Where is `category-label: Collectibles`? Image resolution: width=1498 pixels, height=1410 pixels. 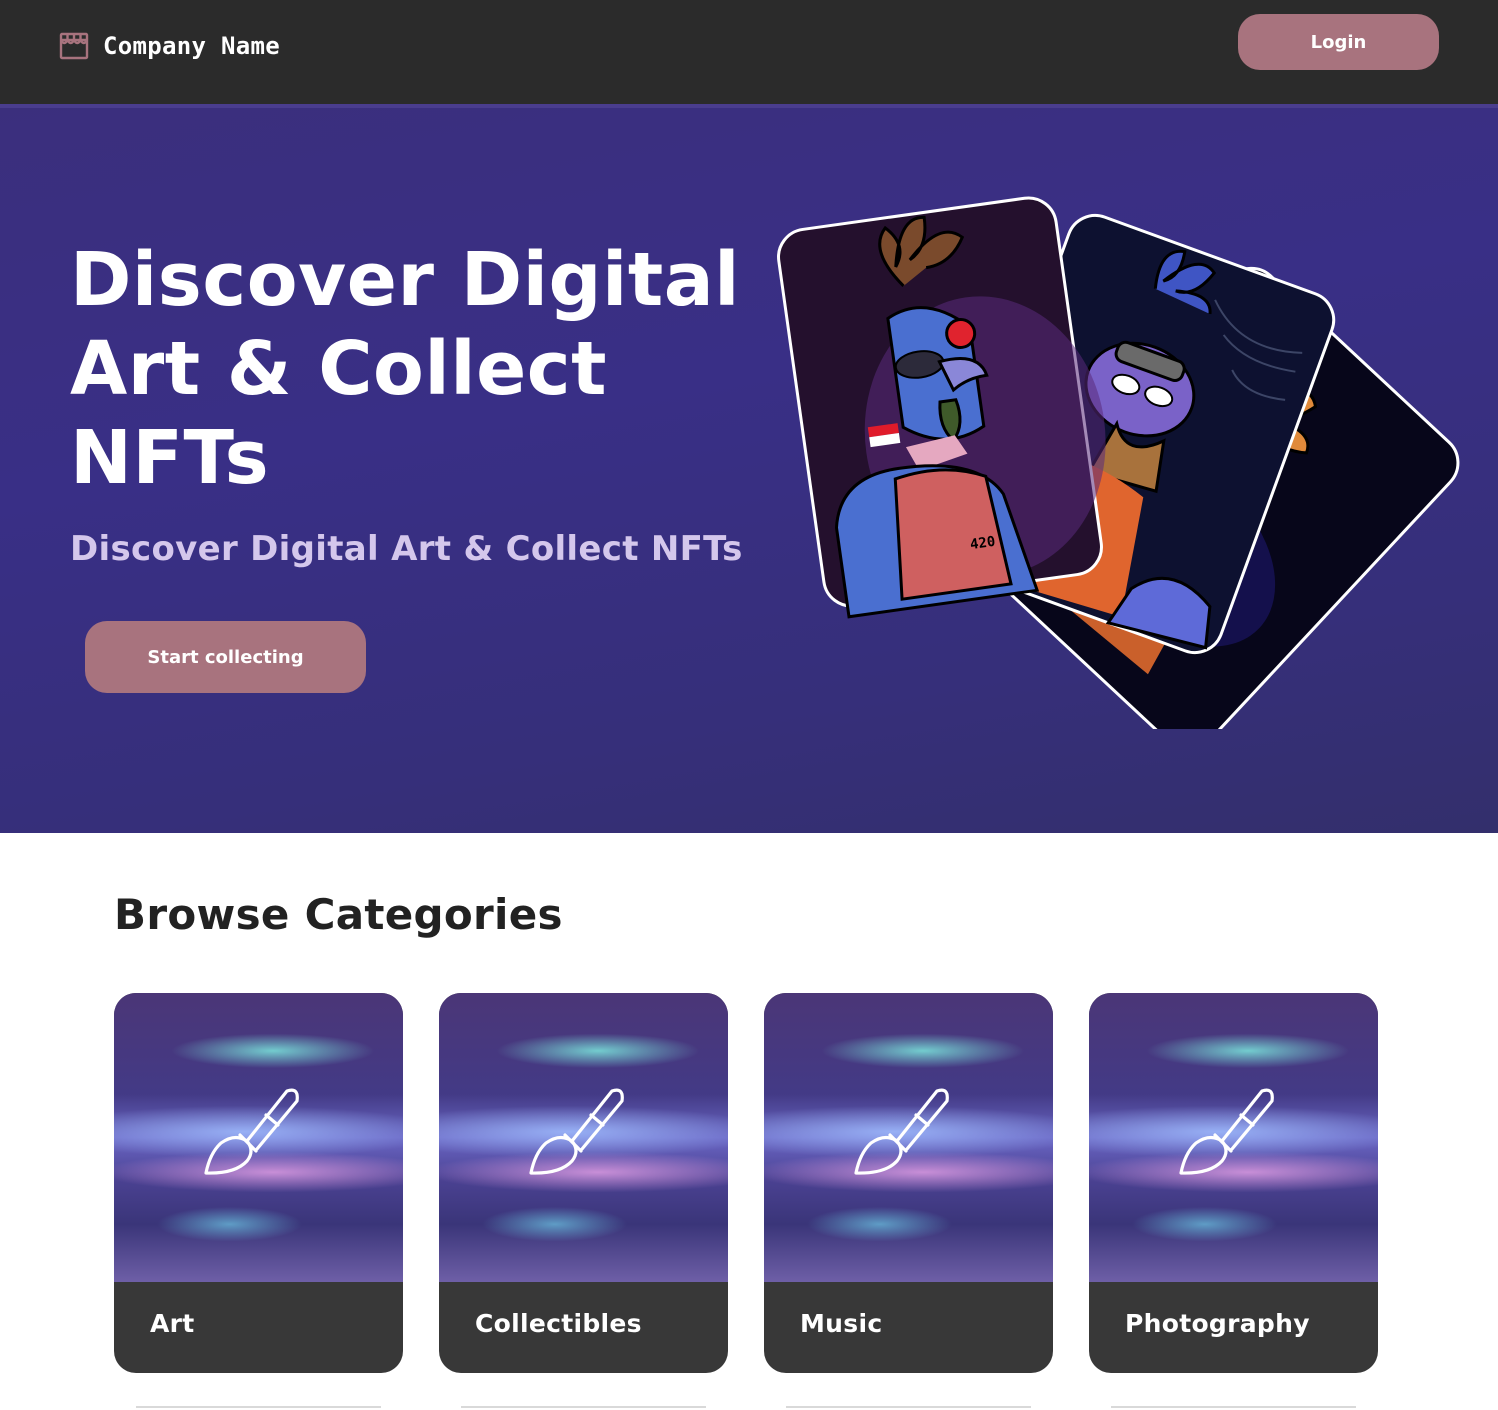
category-label: Collectibles is located at coordinates (558, 1323).